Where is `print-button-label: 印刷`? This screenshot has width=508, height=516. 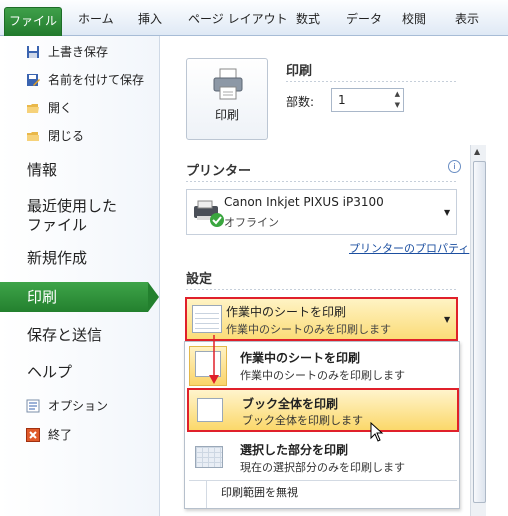 print-button-label: 印刷 is located at coordinates (226, 115).